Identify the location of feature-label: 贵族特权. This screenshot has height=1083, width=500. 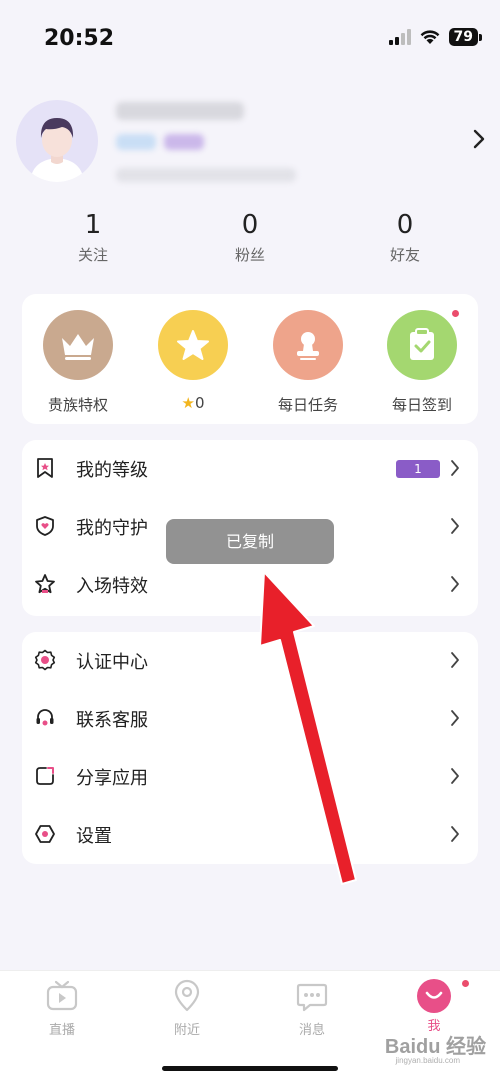
(77, 405).